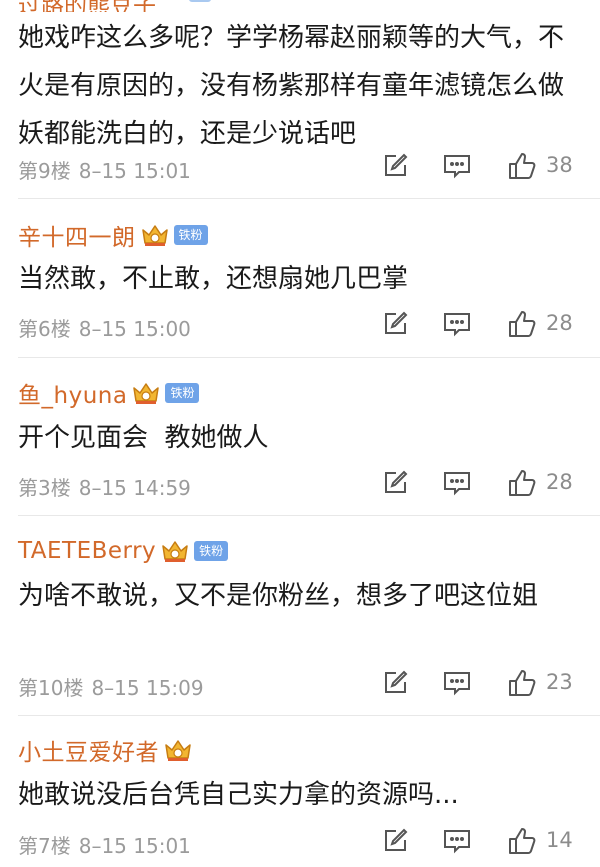  I want to click on comment-username: 鱼_hyuna, so click(72, 393).